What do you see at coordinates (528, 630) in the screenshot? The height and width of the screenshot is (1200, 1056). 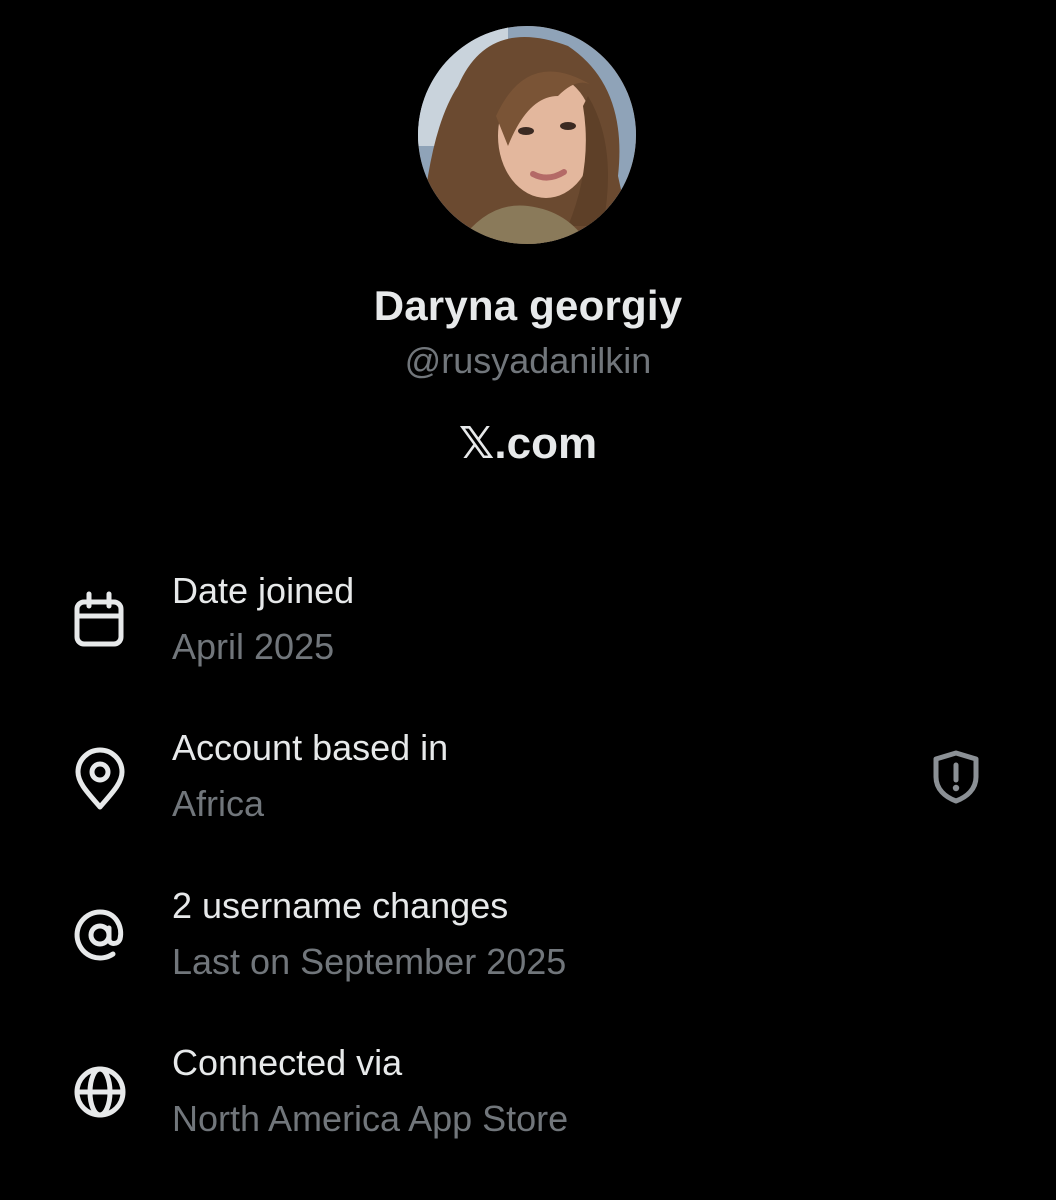 I see `detail-row-date-joined: Date joined April 2025` at bounding box center [528, 630].